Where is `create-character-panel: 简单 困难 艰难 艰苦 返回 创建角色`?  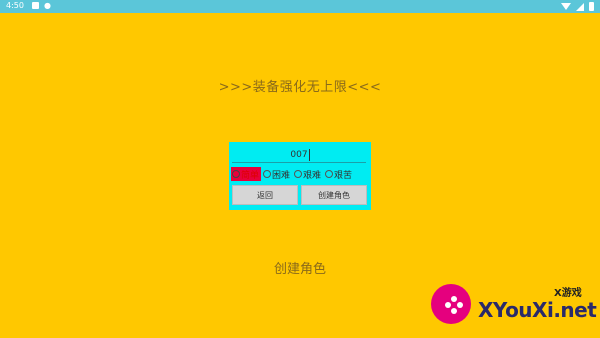
create-character-panel: 简单 困难 艰难 艰苦 返回 创建角色 is located at coordinates (300, 176).